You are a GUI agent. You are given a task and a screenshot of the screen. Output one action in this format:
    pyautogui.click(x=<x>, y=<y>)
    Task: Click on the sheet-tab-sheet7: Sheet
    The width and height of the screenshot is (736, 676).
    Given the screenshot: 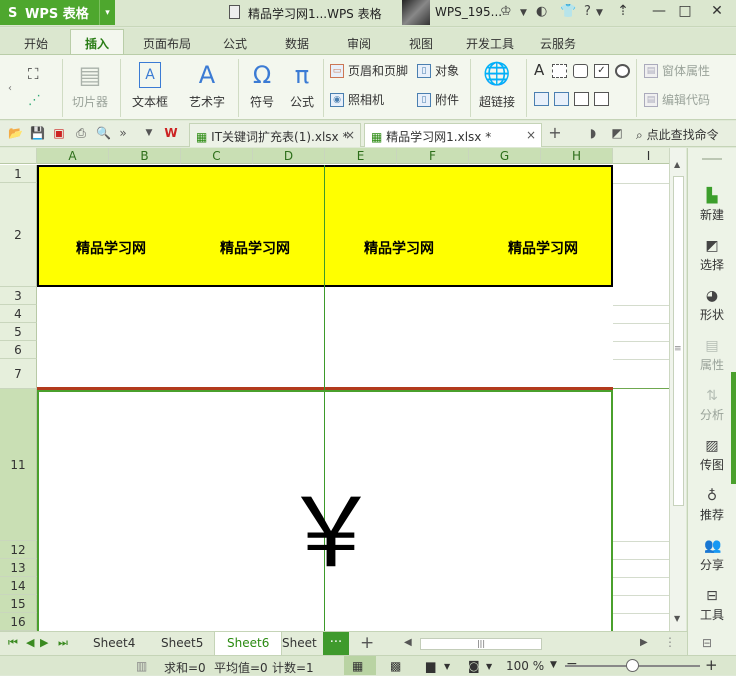 What is the action you would take?
    pyautogui.click(x=301, y=643)
    